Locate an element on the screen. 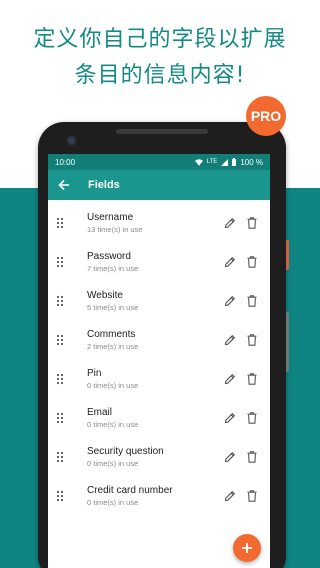 This screenshot has height=568, width=320. field-text: Comments 2 time(s) in use is located at coordinates (112, 340).